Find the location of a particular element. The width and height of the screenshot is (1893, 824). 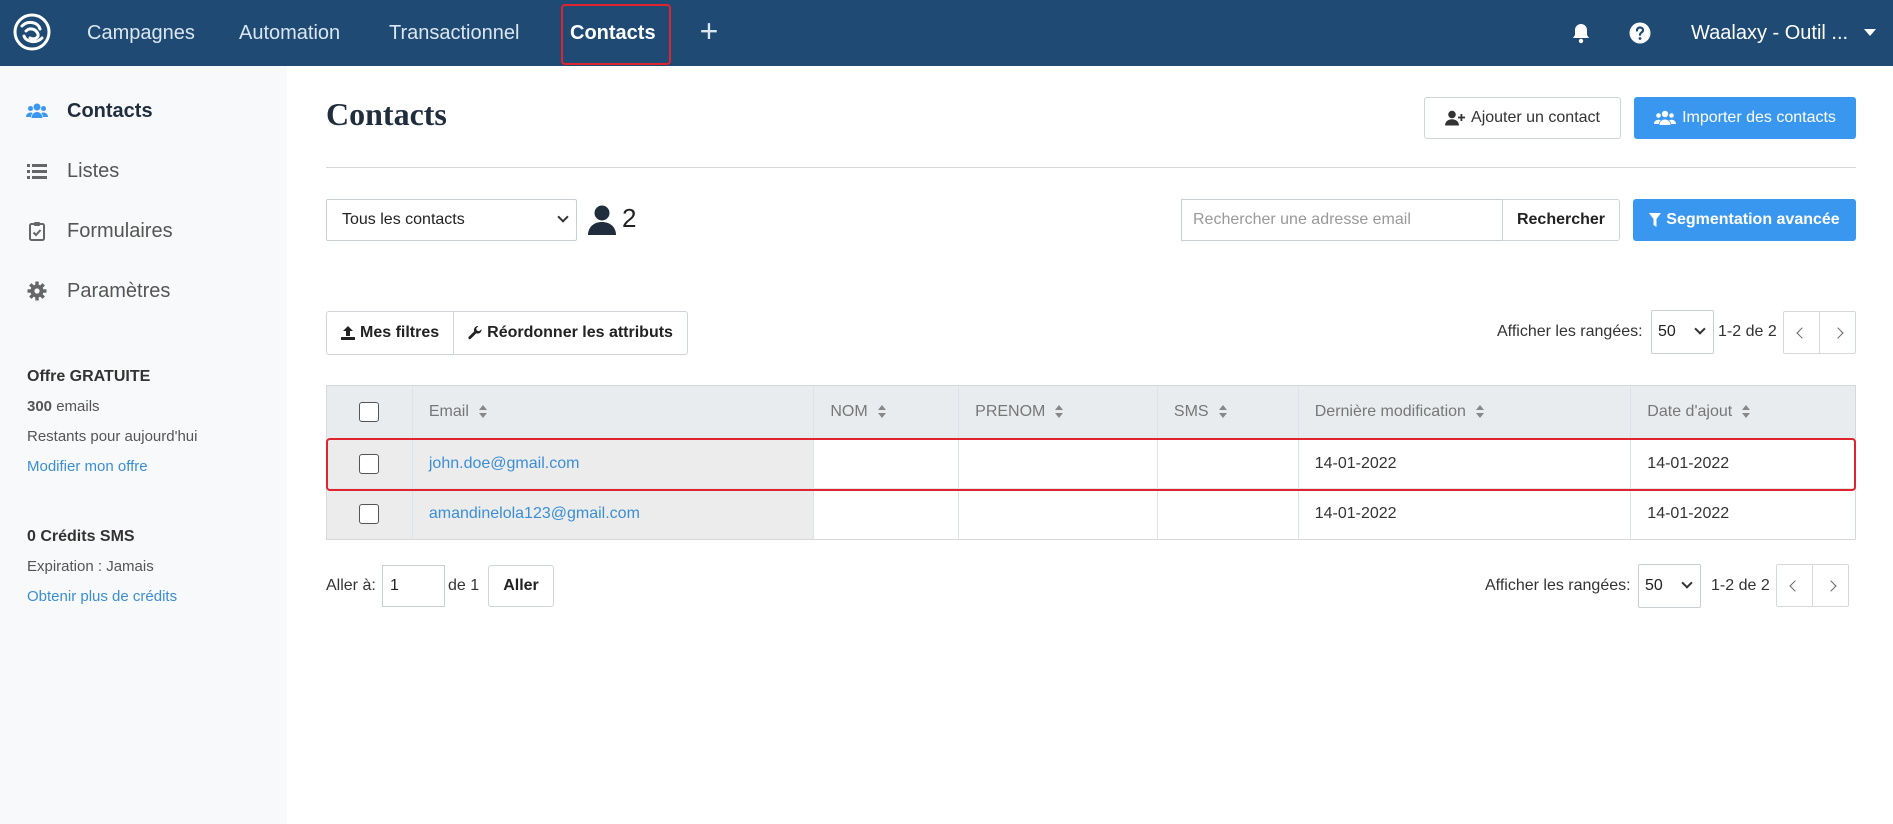

nav-transactionnel: Transactionnel is located at coordinates (454, 33).